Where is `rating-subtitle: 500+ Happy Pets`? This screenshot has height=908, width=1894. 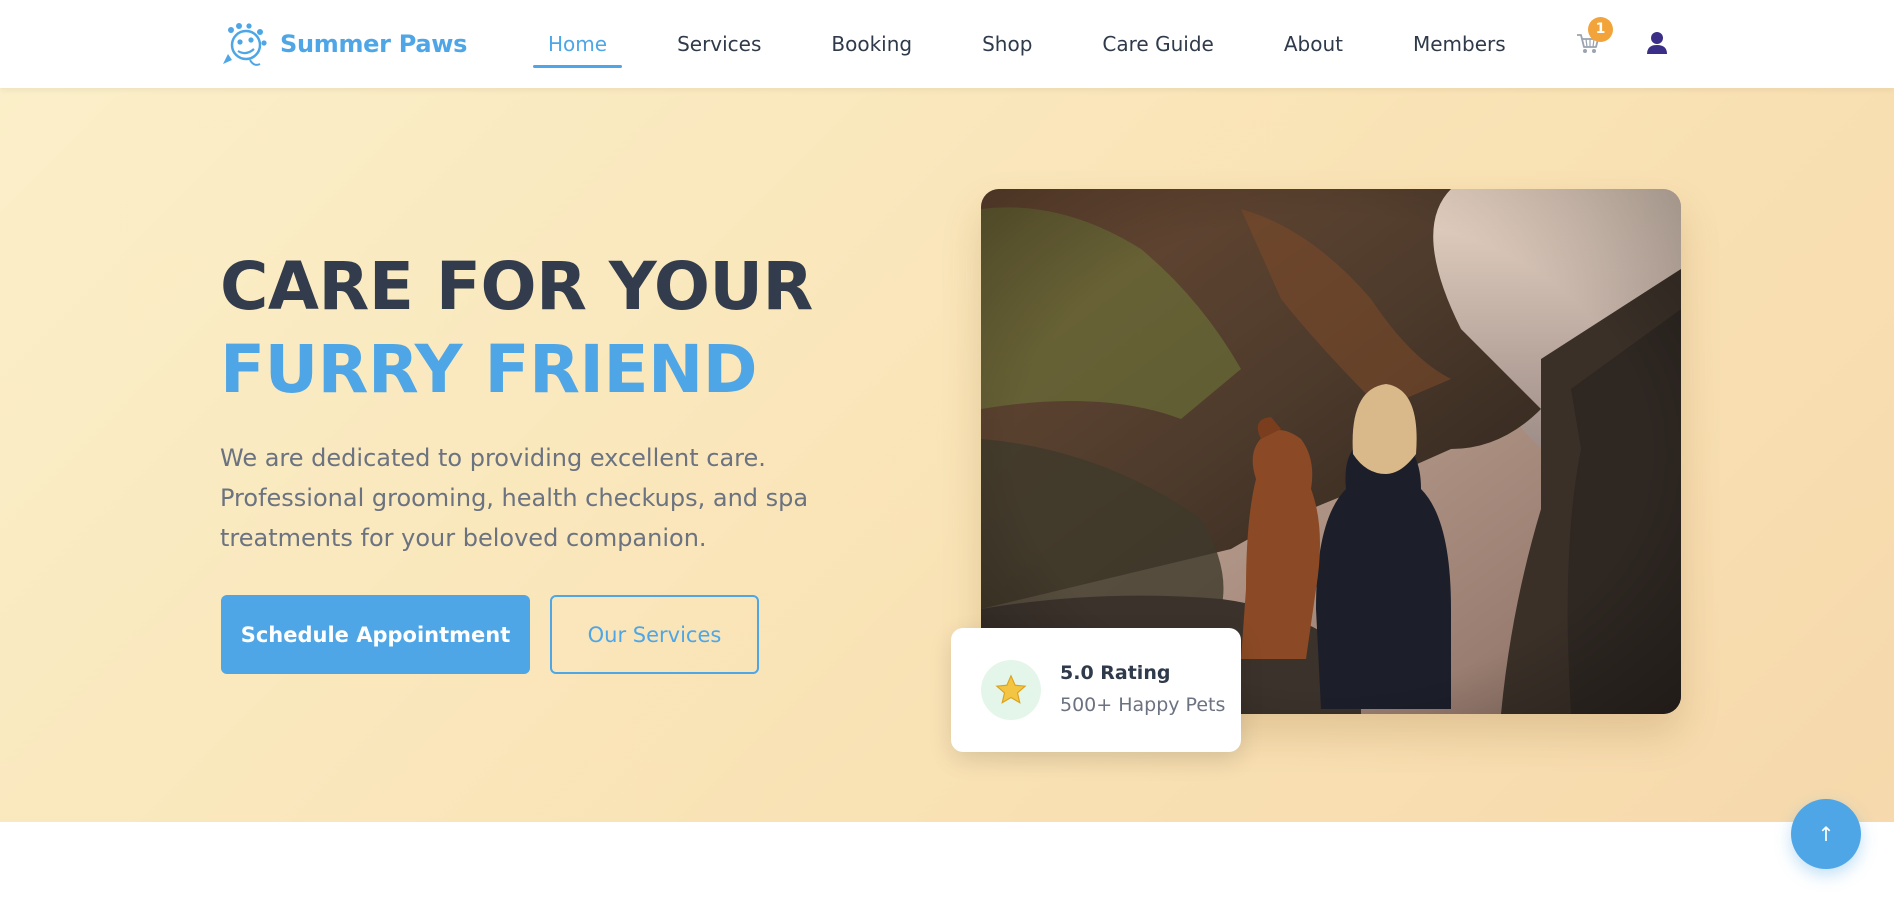
rating-subtitle: 500+ Happy Pets is located at coordinates (1143, 705).